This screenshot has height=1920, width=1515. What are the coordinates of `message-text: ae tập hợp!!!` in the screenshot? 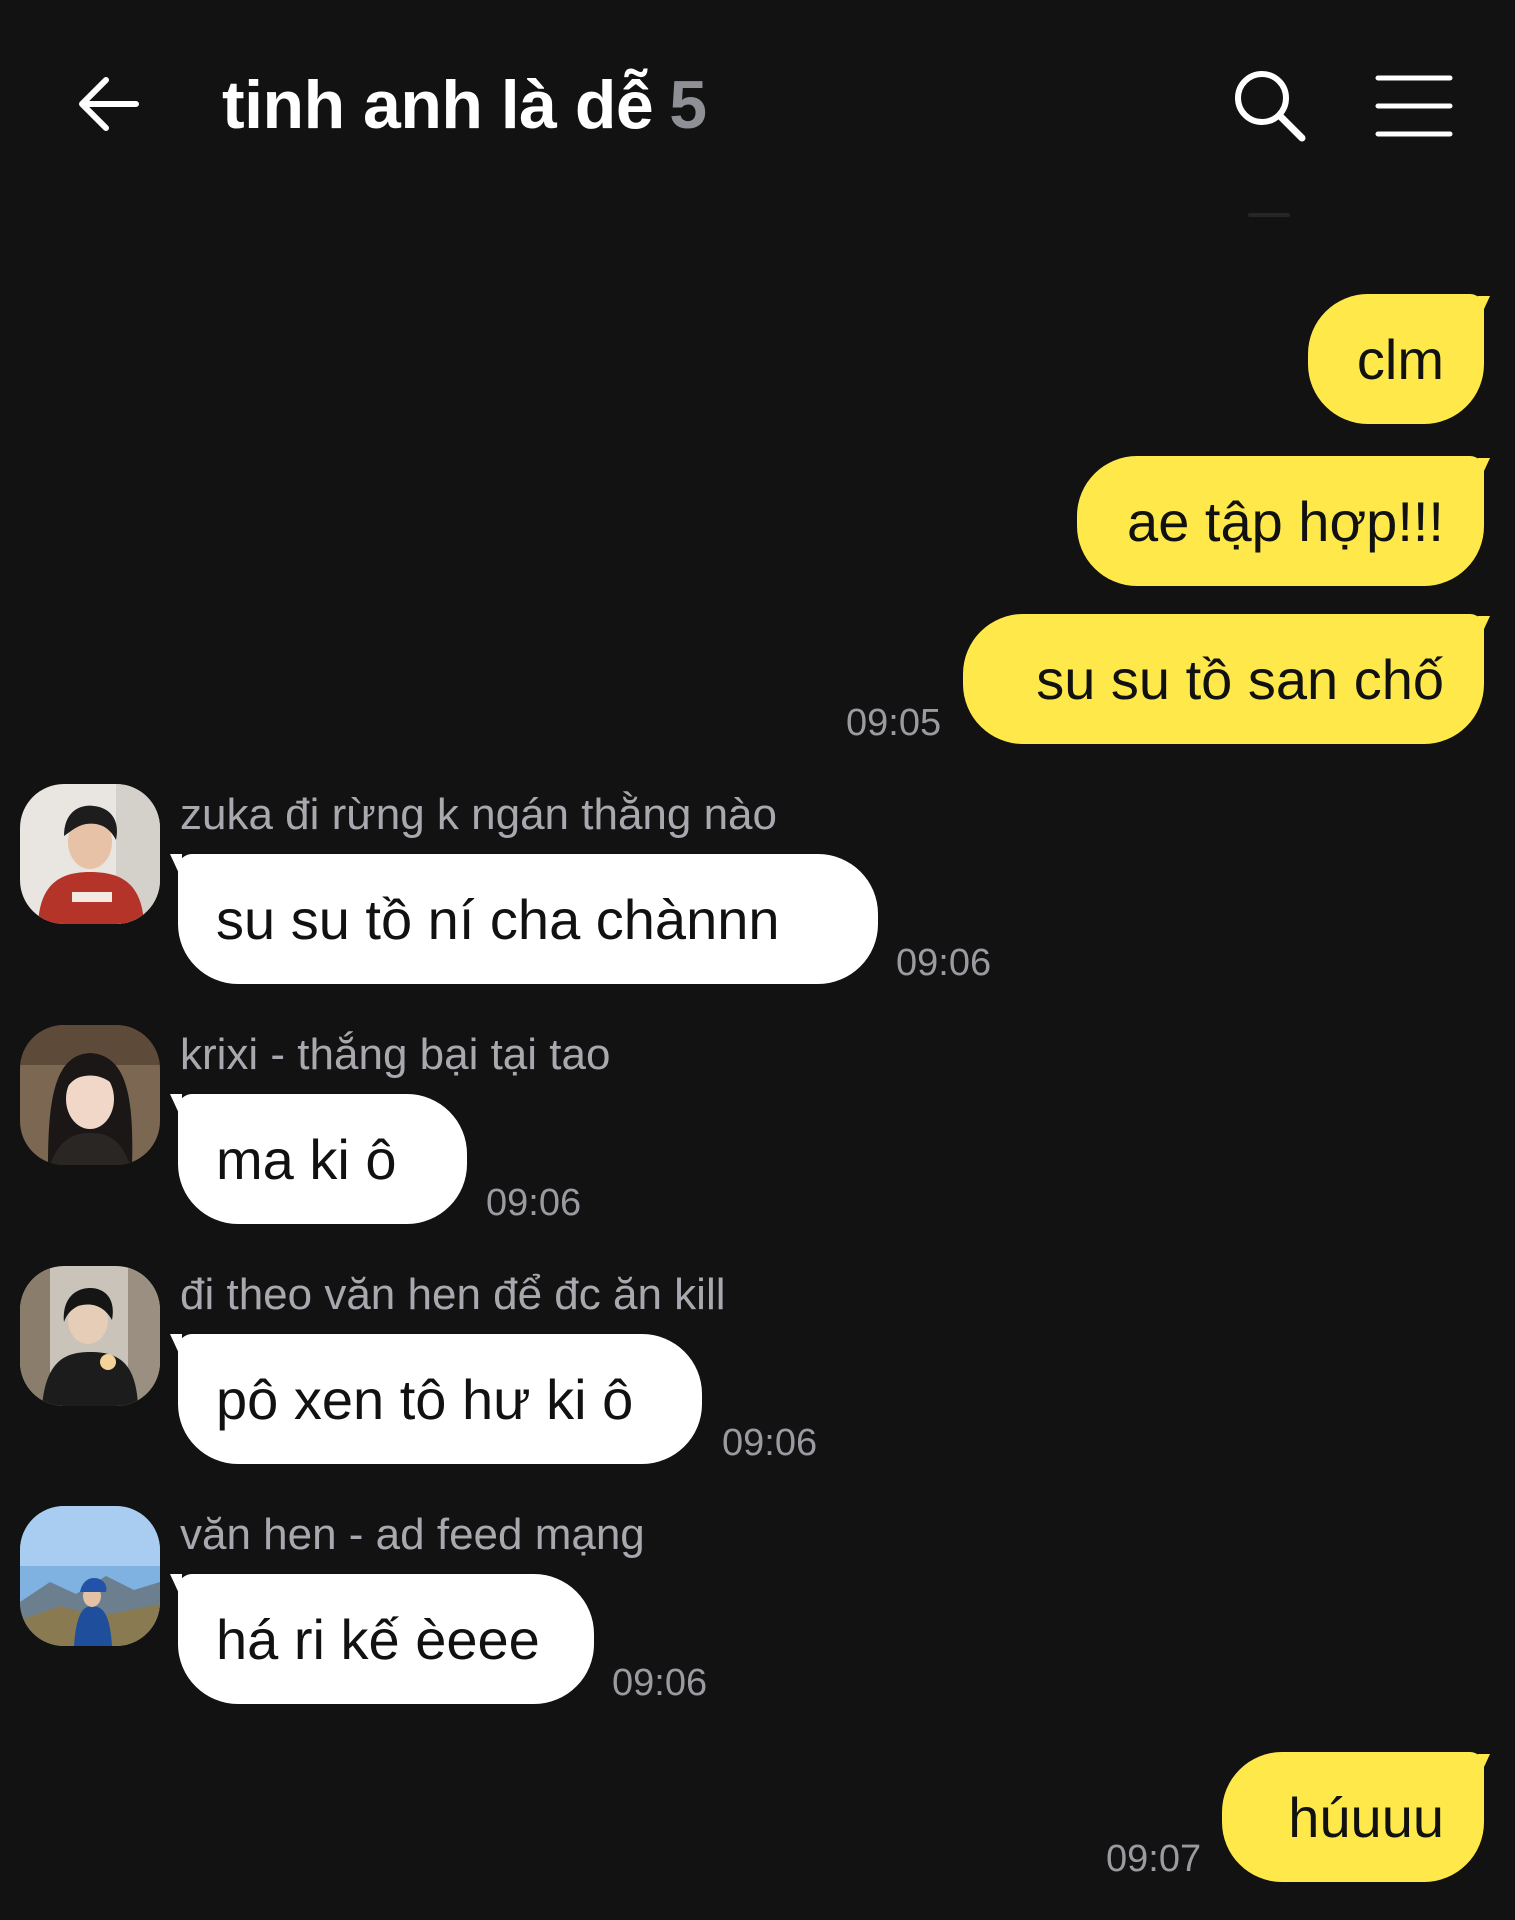 It's located at (1285, 521).